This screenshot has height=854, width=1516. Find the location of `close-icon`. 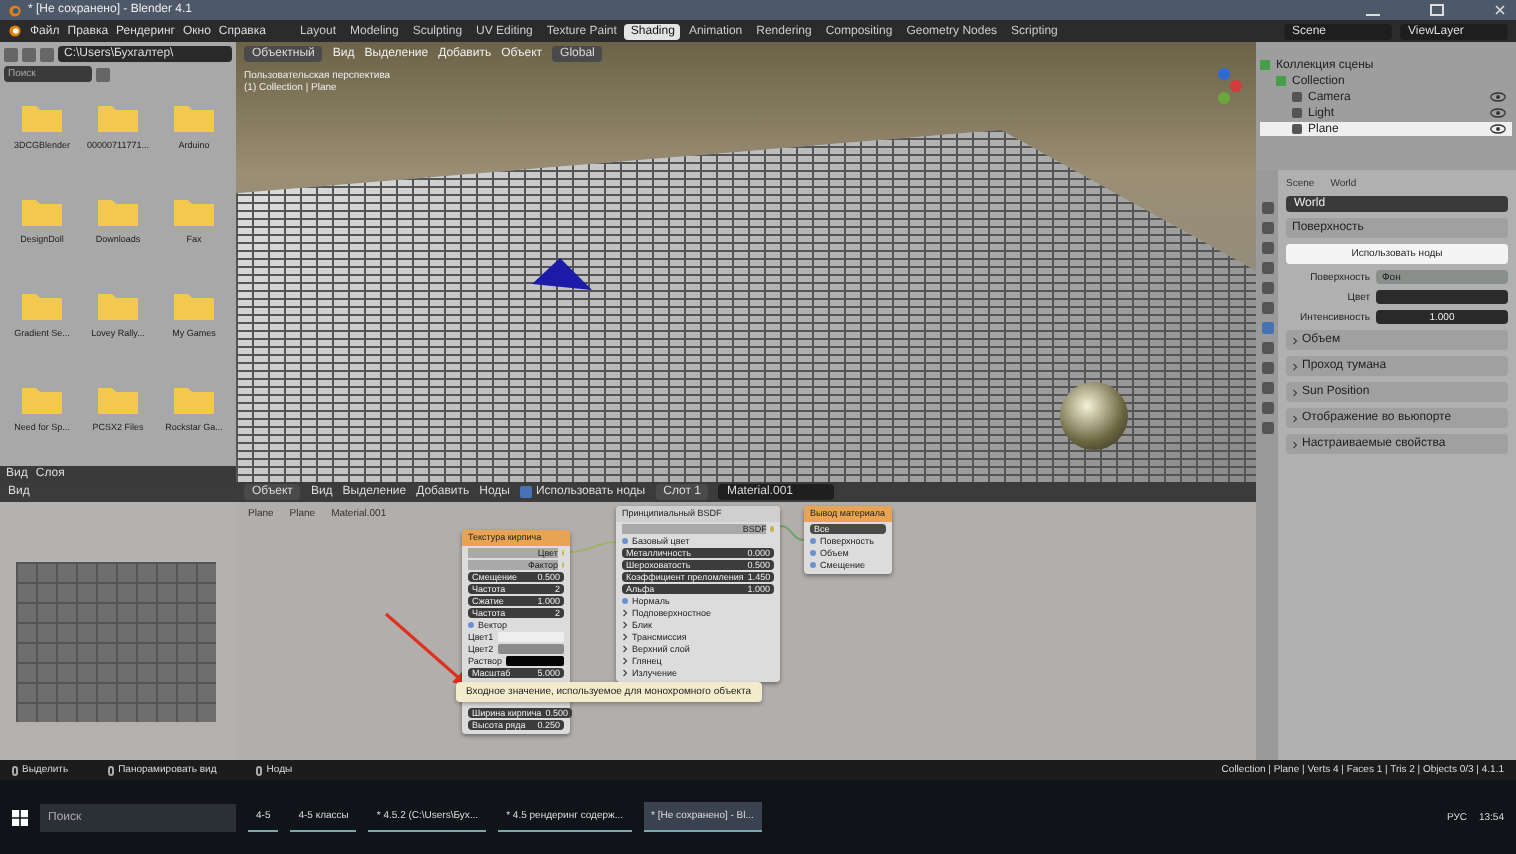

close-icon is located at coordinates (1501, 10).